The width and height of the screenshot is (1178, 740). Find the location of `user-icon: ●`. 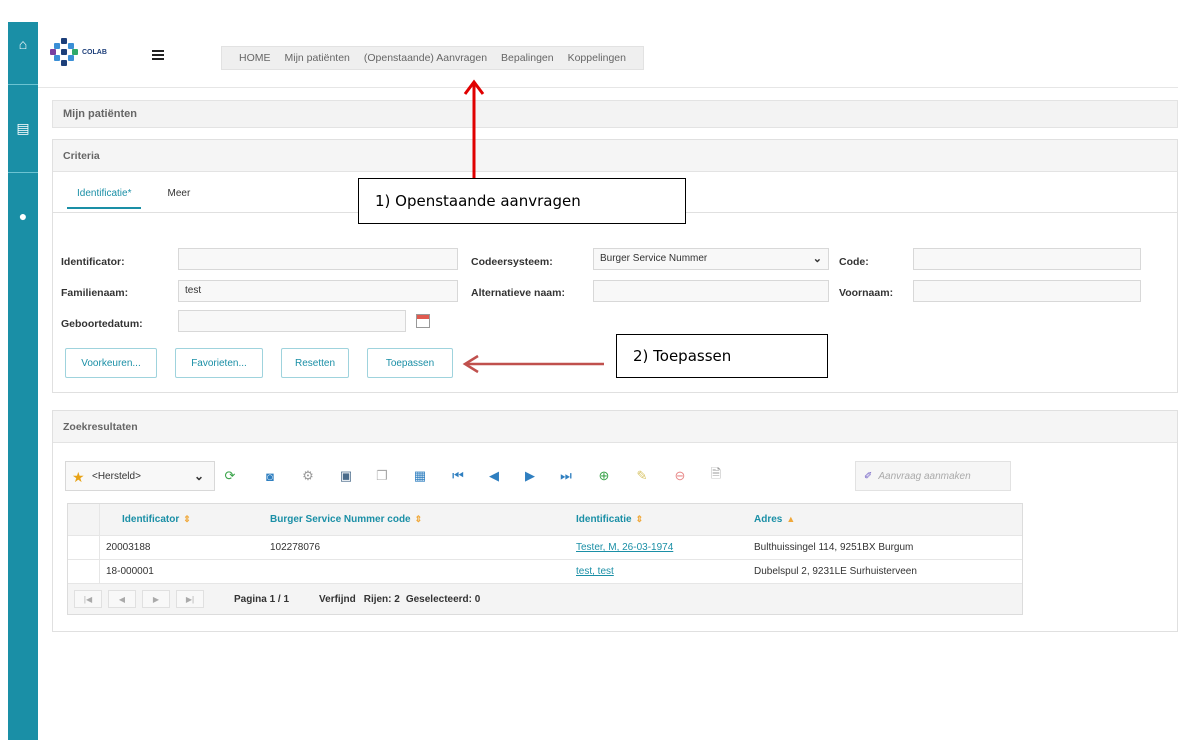

user-icon: ● is located at coordinates (23, 216).